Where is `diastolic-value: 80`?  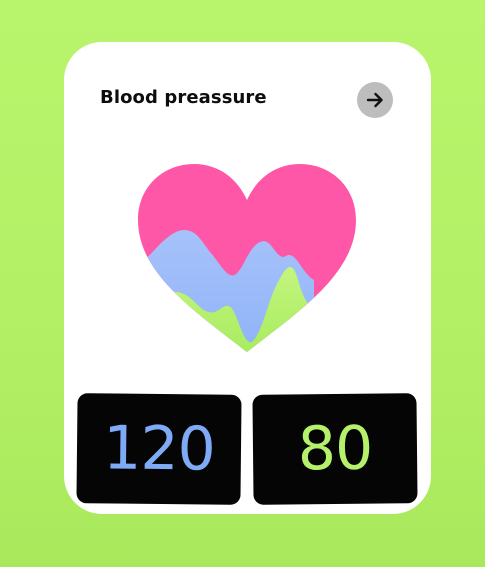
diastolic-value: 80 is located at coordinates (335, 449).